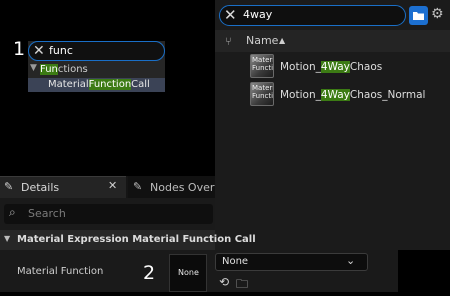 The width and height of the screenshot is (450, 296). What do you see at coordinates (350, 260) in the screenshot?
I see `chevron-down-icon: ⌄` at bounding box center [350, 260].